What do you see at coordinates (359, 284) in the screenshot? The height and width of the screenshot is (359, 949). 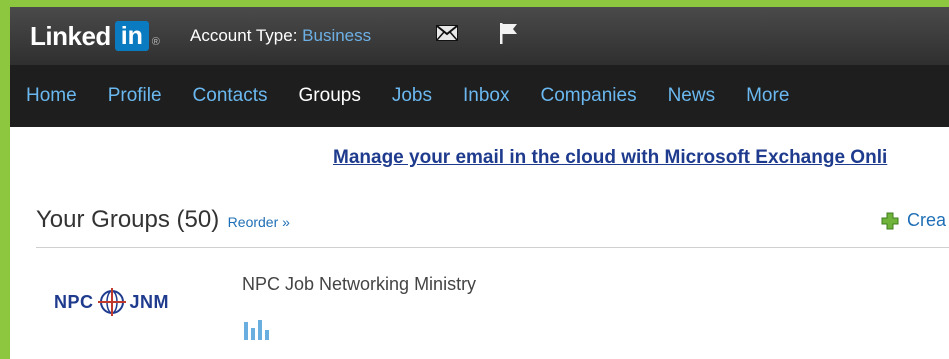 I see `group-name-link: NPC Job Networking Ministry` at bounding box center [359, 284].